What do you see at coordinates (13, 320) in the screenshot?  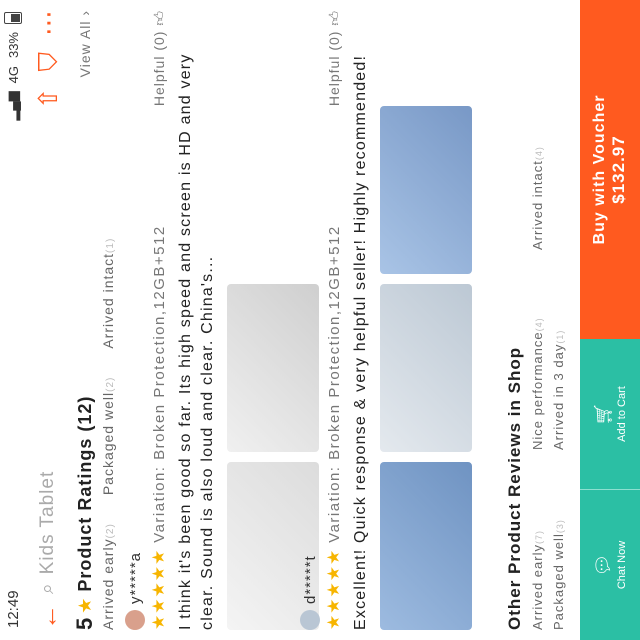 I see `status-bar: 12:49 ▂▄▆ 4G 33%` at bounding box center [13, 320].